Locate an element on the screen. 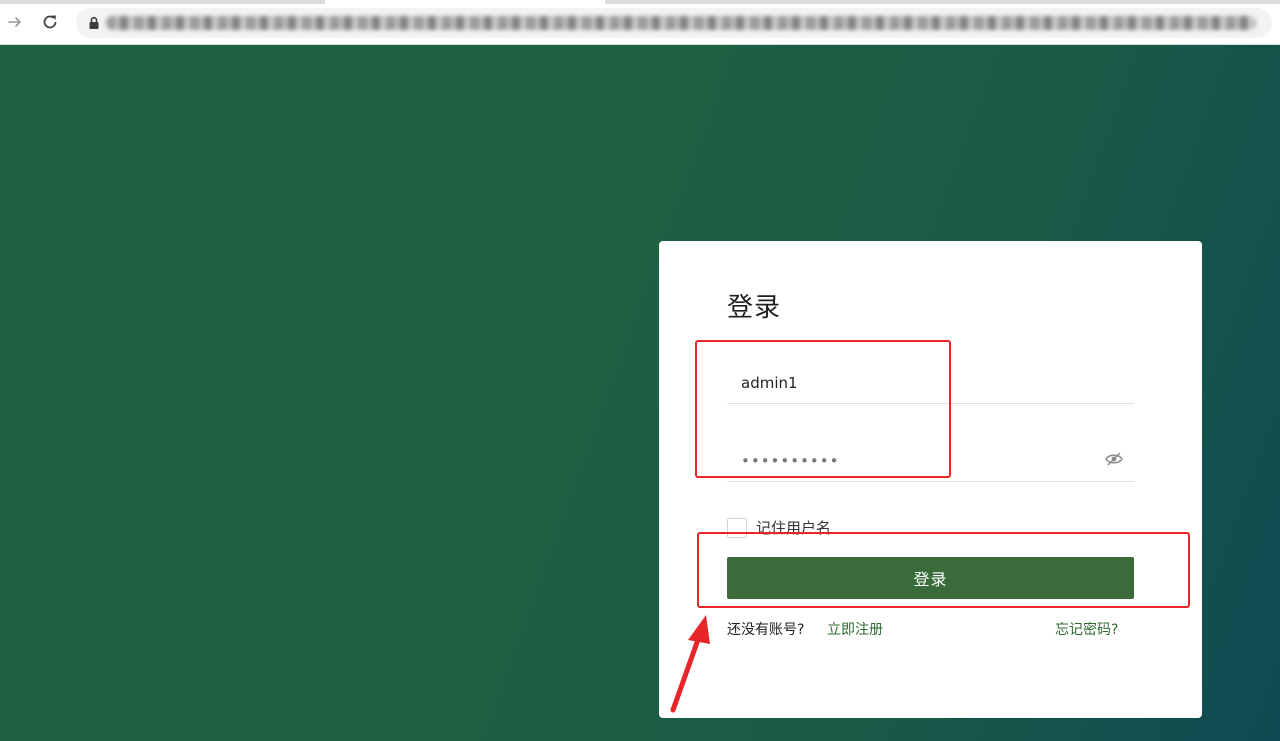 This screenshot has height=741, width=1280. remember-username: 记住用户名 is located at coordinates (779, 527).